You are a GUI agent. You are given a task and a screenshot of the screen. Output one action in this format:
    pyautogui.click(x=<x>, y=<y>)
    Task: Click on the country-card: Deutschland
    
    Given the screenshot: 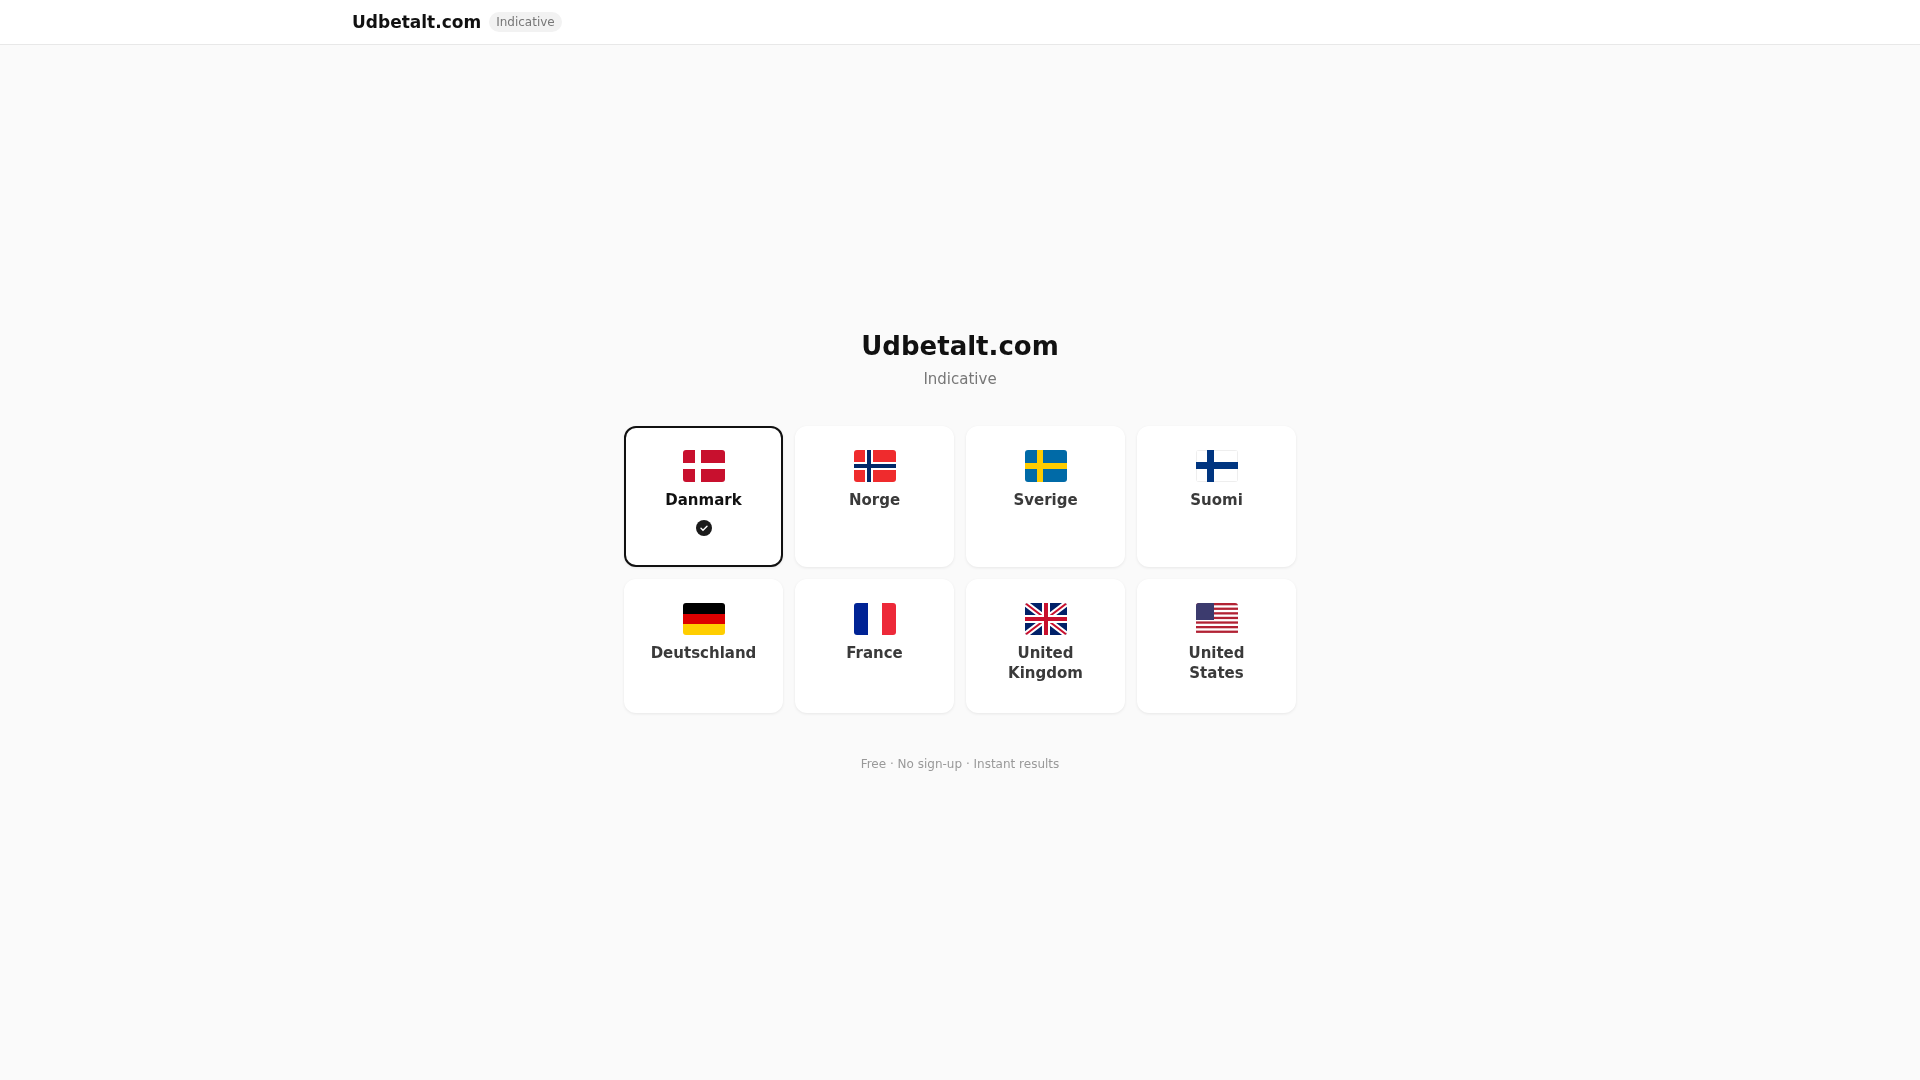 What is the action you would take?
    pyautogui.click(x=703, y=646)
    